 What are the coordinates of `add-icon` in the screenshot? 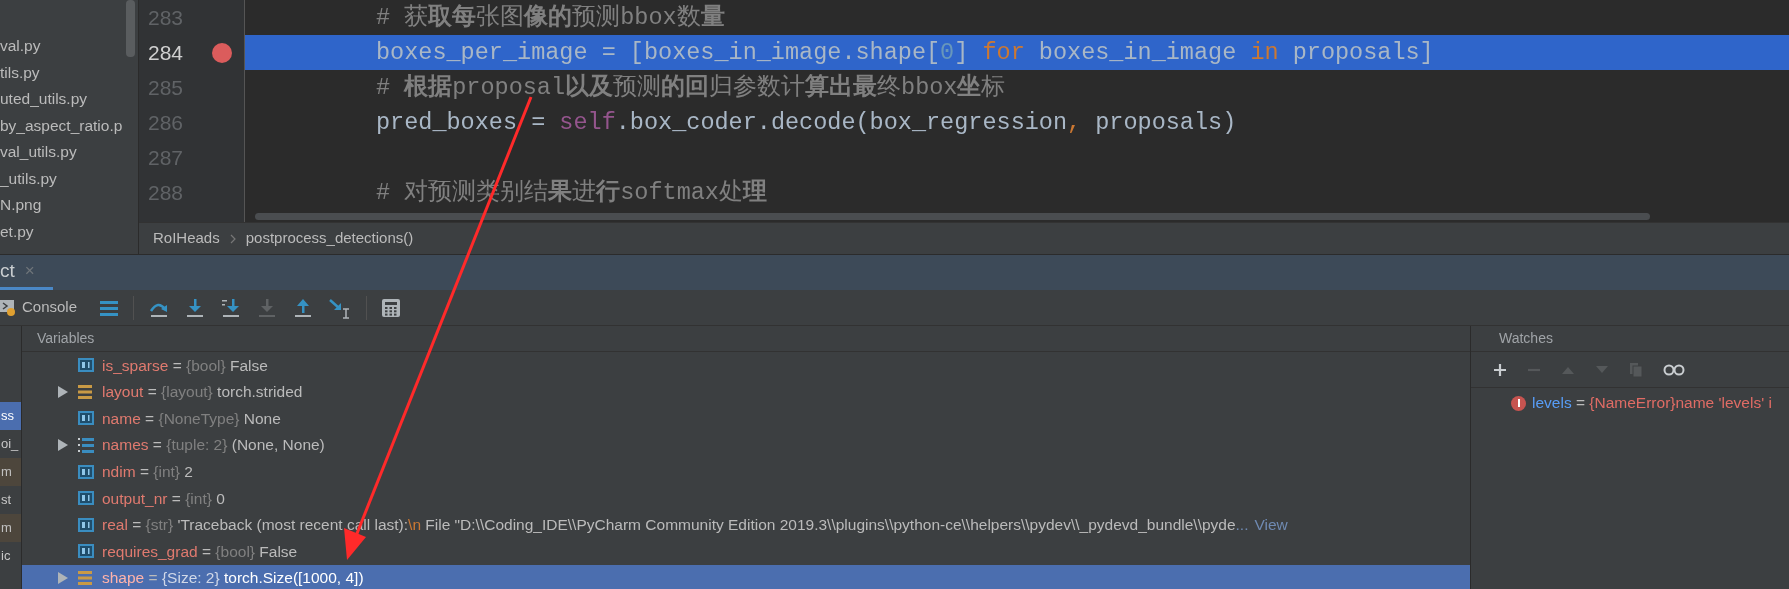 It's located at (1500, 369).